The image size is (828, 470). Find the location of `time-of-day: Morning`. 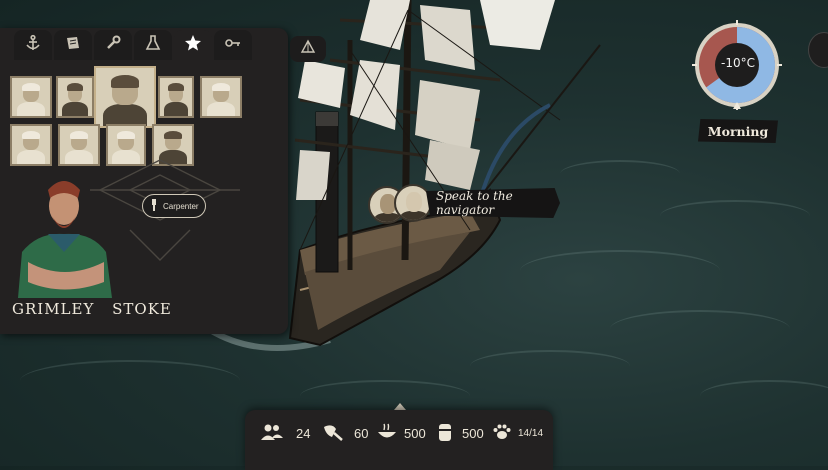

time-of-day: Morning is located at coordinates (738, 131).